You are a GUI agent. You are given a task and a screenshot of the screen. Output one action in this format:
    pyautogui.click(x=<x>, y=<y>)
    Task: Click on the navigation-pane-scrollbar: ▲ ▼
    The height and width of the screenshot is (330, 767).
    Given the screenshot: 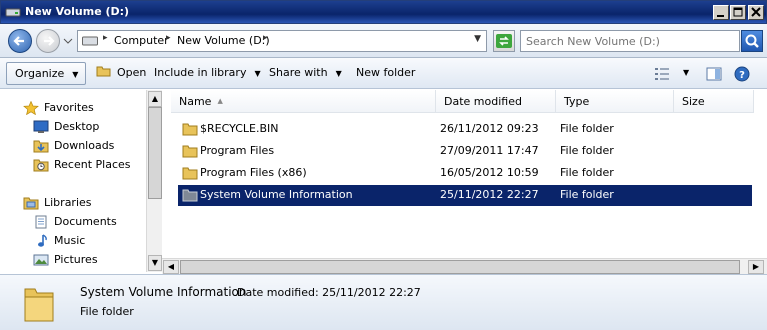 What is the action you would take?
    pyautogui.click(x=154, y=181)
    